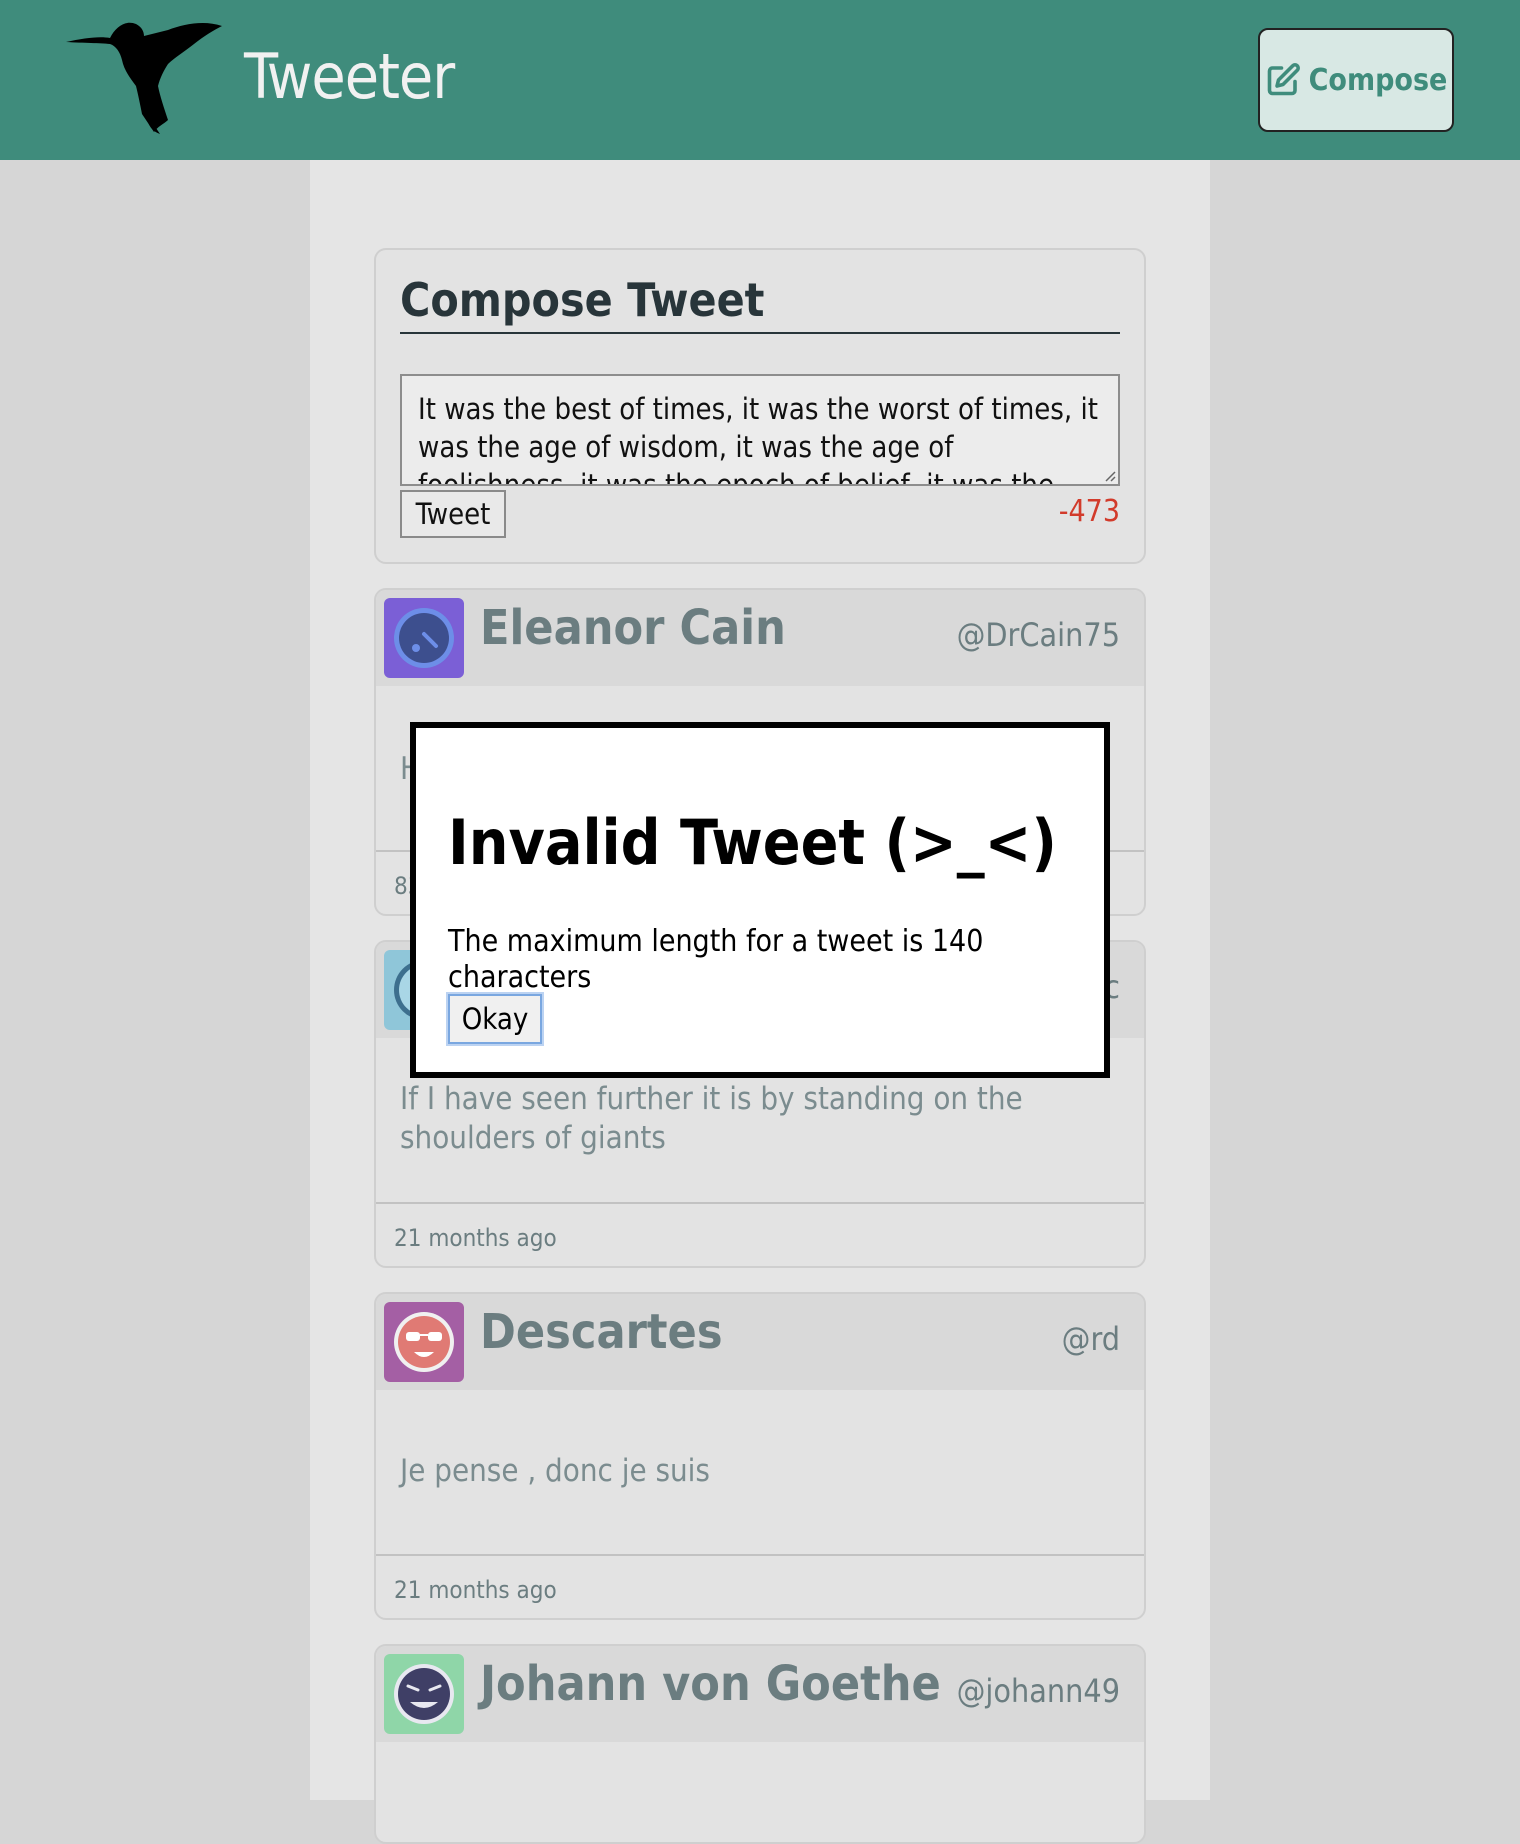 The height and width of the screenshot is (1844, 1520). I want to click on tweet-author-handle: @johann49, so click(1038, 1691).